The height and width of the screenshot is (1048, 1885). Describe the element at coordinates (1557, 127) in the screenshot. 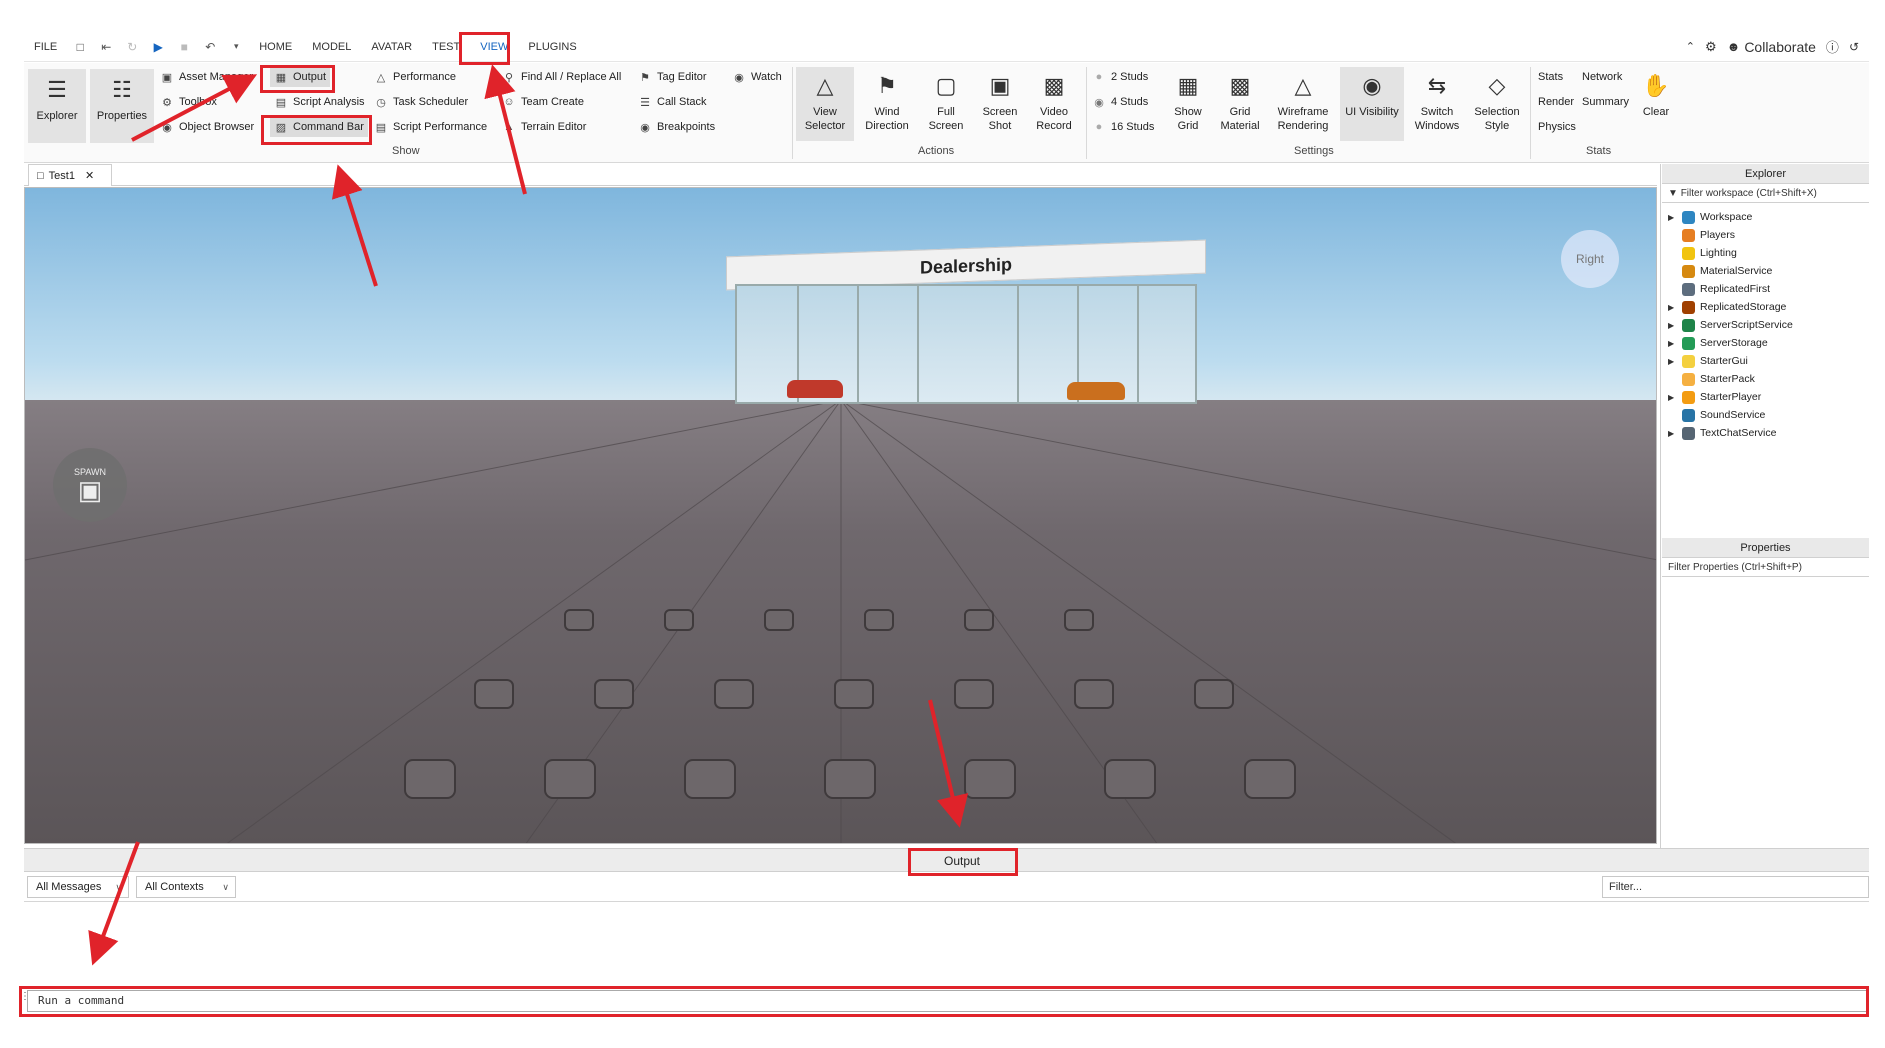

I see `physics-button: Physics` at that location.